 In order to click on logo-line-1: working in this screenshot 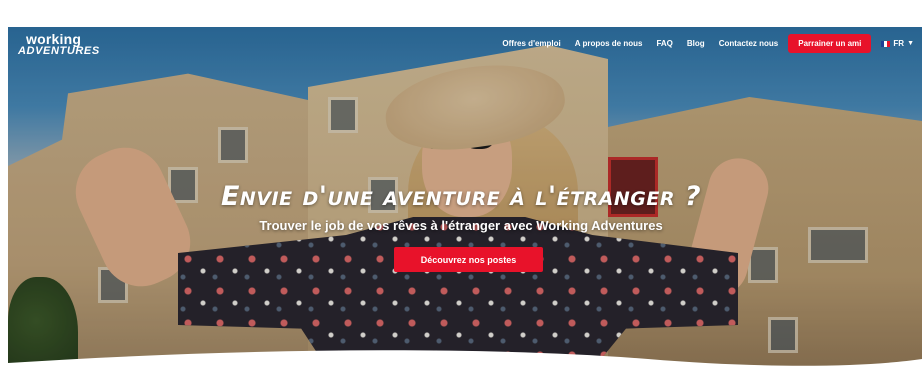, I will do `click(54, 39)`.